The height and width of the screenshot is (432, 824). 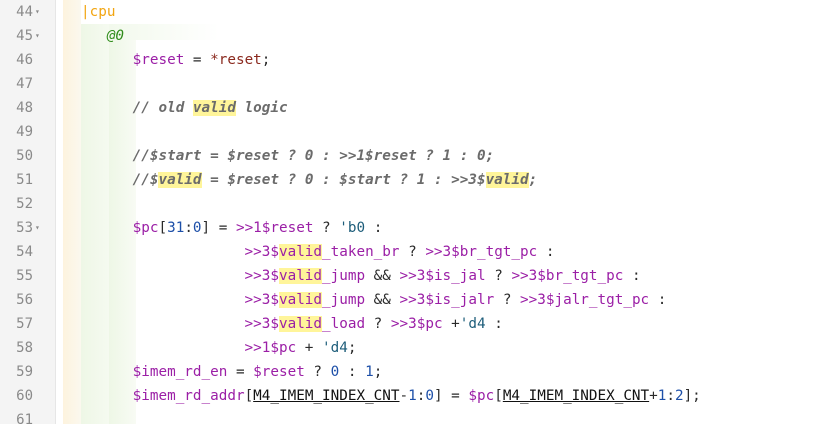 What do you see at coordinates (455, 276) in the screenshot?
I see `code-token: $is_jal` at bounding box center [455, 276].